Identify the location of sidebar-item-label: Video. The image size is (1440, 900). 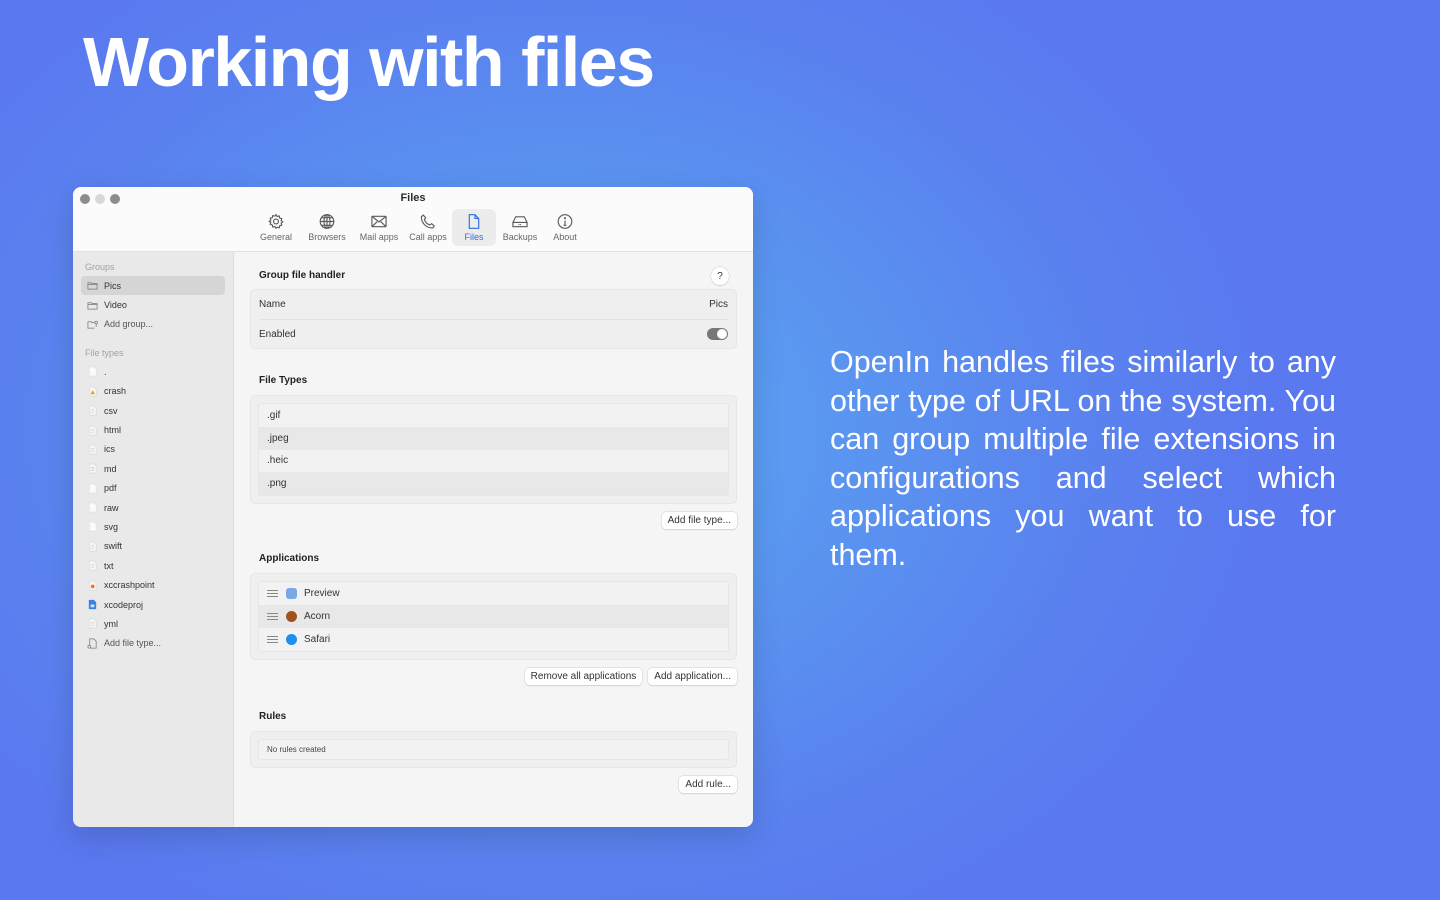
(115, 305).